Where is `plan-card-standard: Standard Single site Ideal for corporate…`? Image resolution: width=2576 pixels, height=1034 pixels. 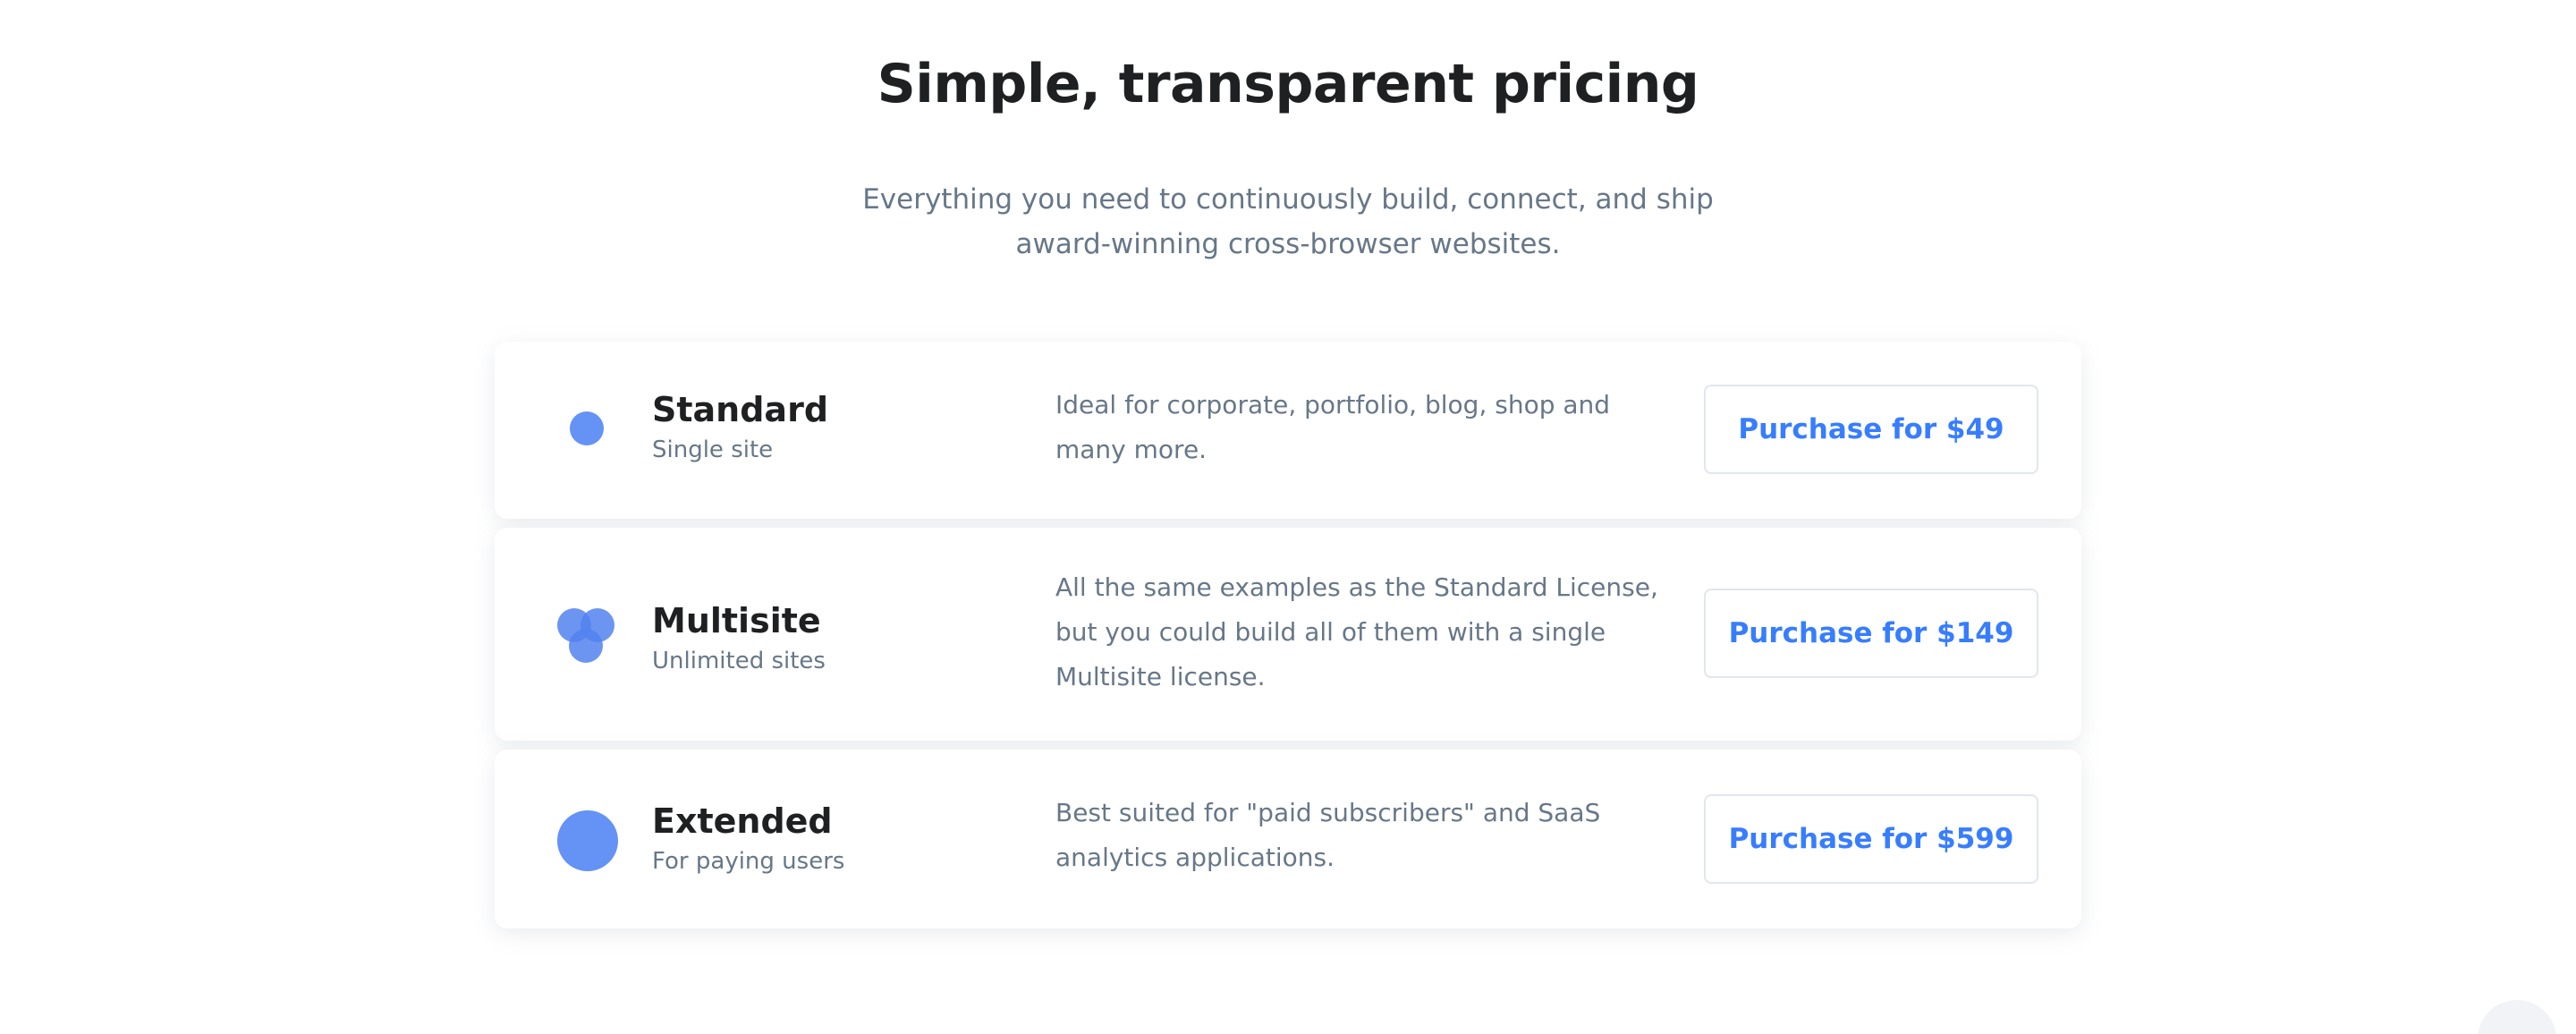 plan-card-standard: Standard Single site Ideal for corporate… is located at coordinates (1288, 431).